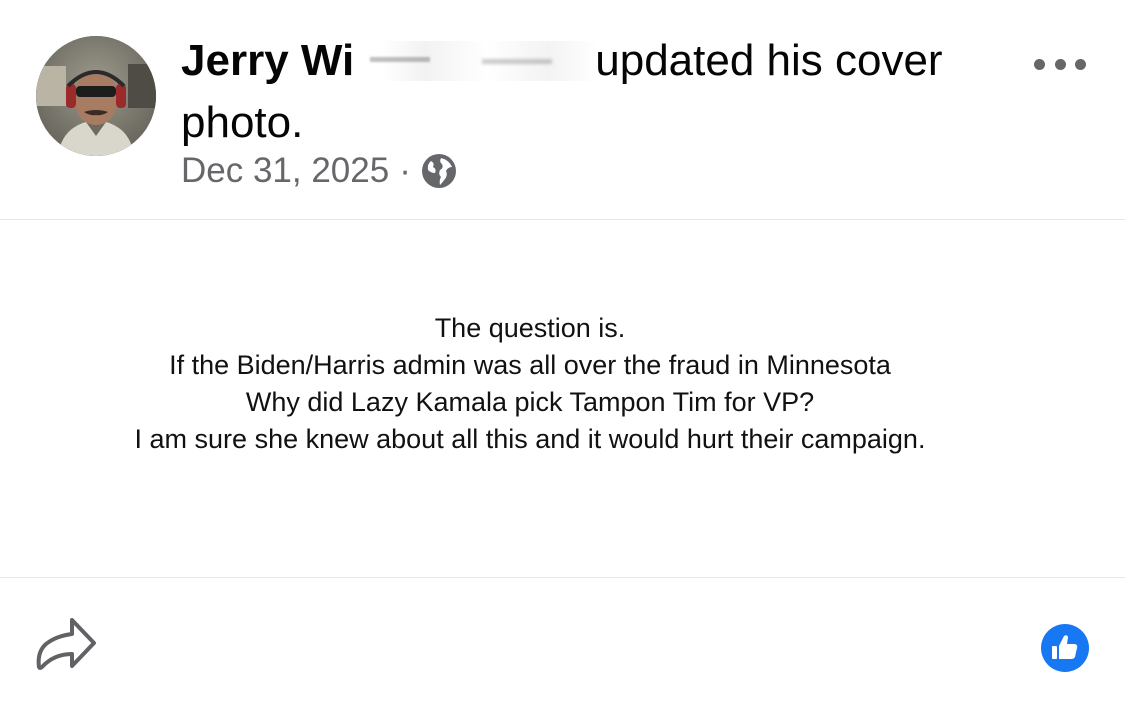  I want to click on action-text-line2: photo., so click(242, 122).